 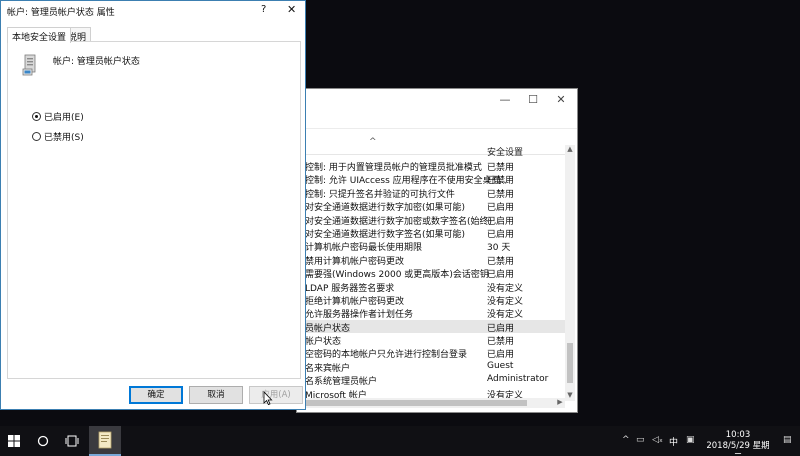 I want to click on policy-name: 帐户: 管理员帐户状态, so click(x=96, y=62).